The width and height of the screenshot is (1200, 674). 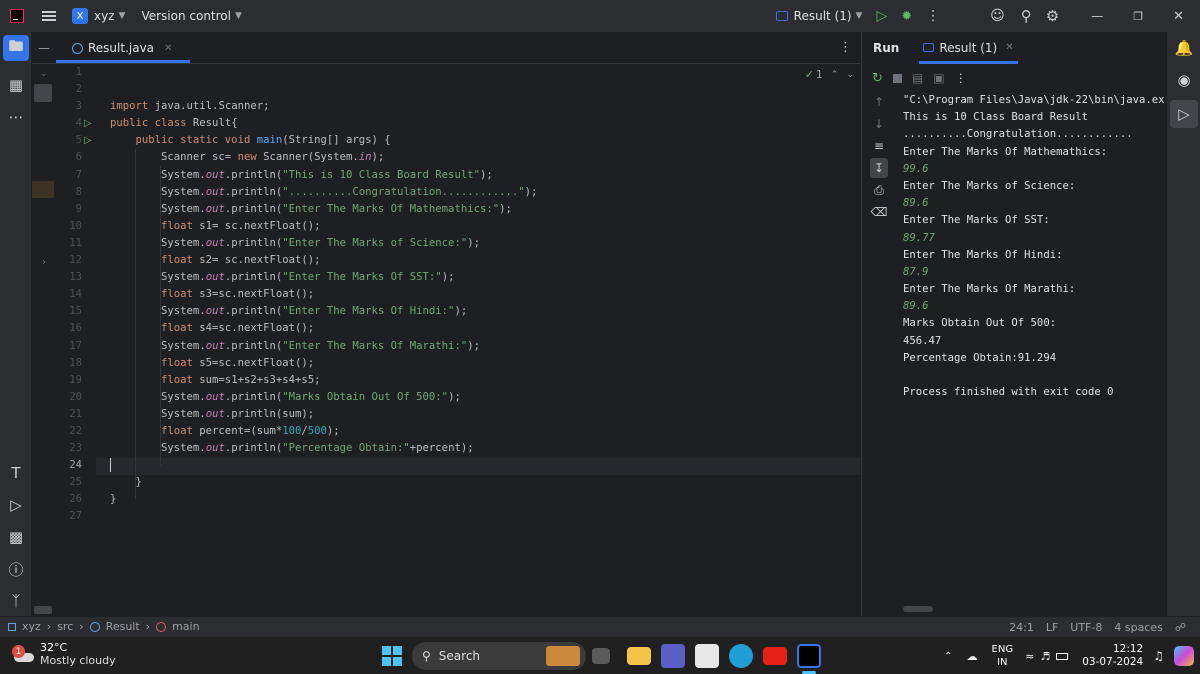 What do you see at coordinates (906, 16) in the screenshot?
I see `debug-icon: ✹` at bounding box center [906, 16].